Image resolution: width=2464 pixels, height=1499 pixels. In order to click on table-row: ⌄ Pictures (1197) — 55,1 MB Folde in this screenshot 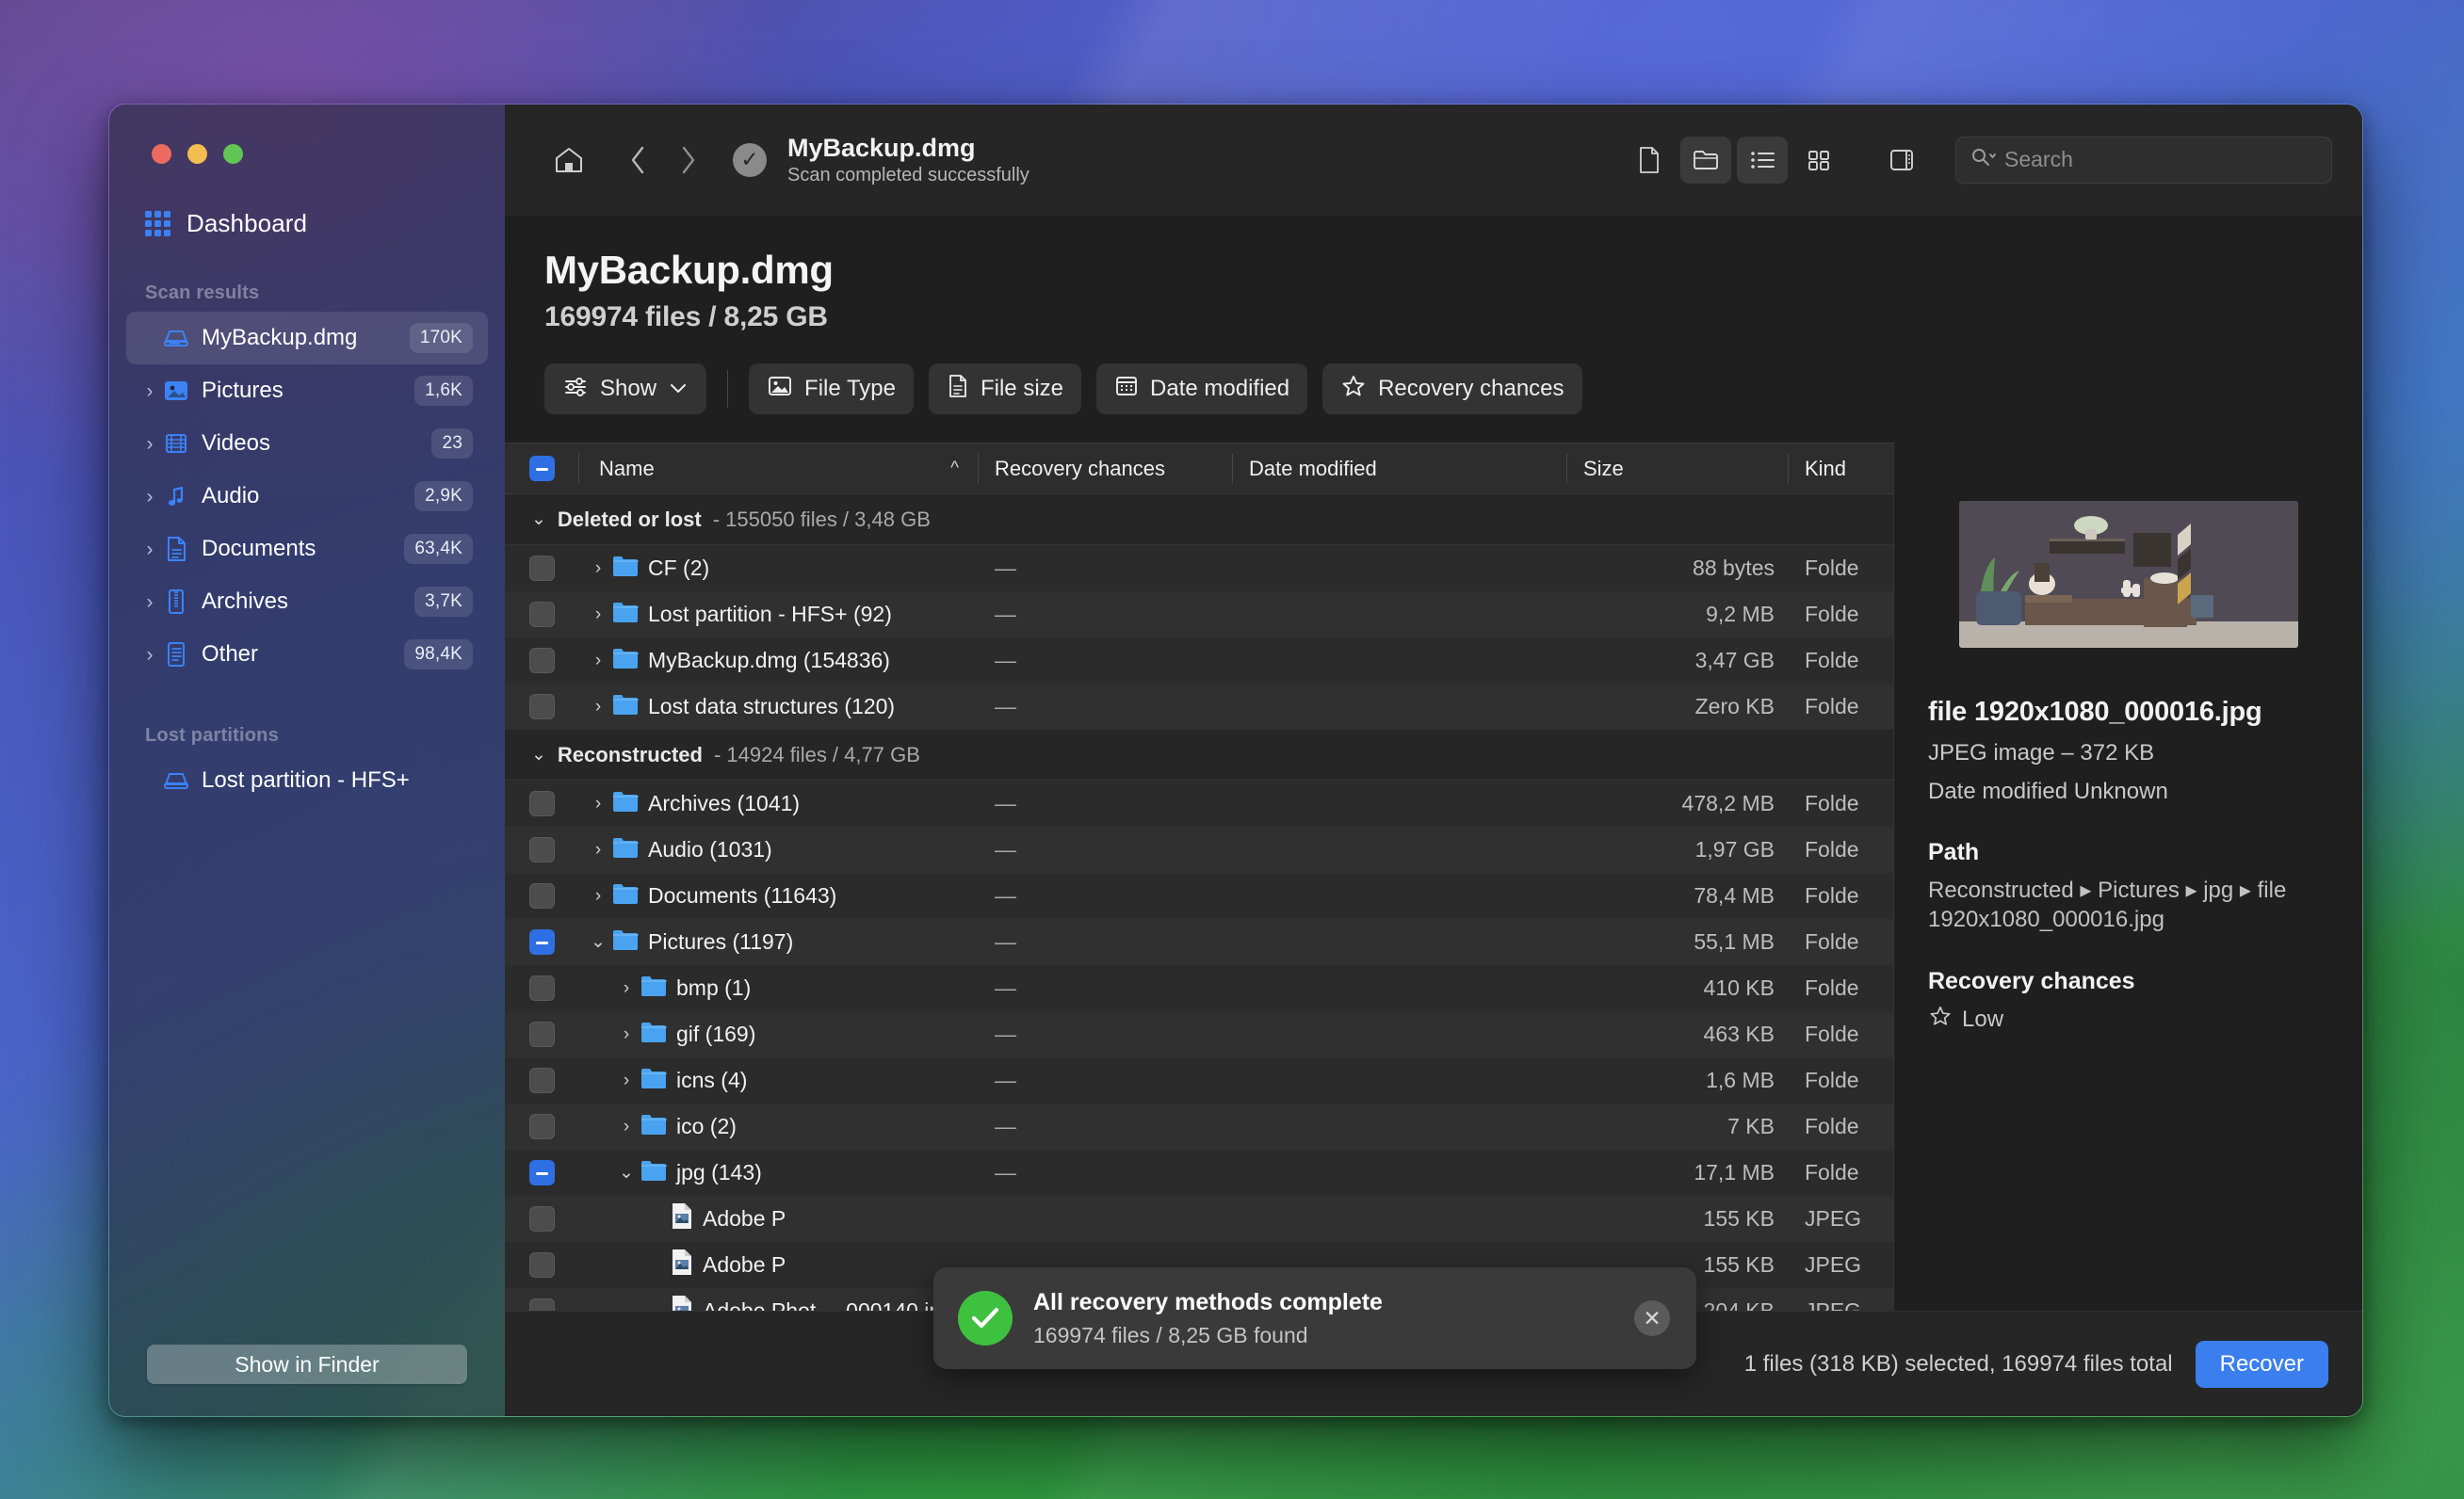, I will do `click(1199, 942)`.